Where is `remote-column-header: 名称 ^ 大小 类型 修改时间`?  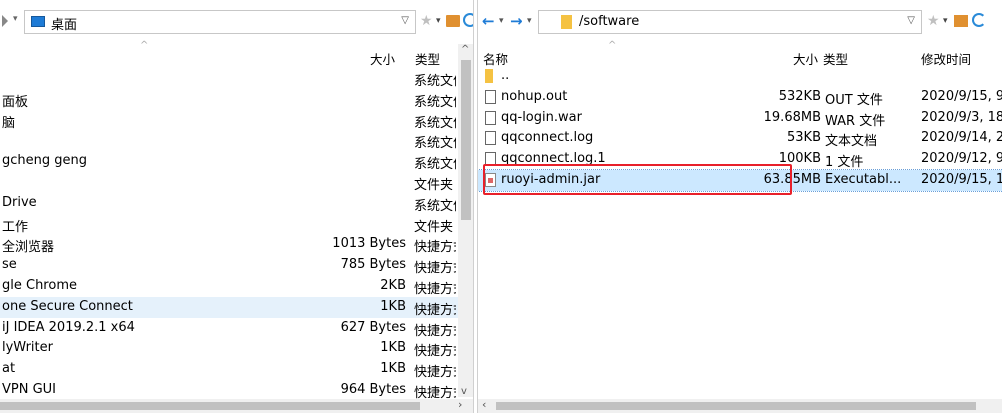
remote-column-header: 名称 ^ 大小 类型 修改时间 is located at coordinates (740, 54).